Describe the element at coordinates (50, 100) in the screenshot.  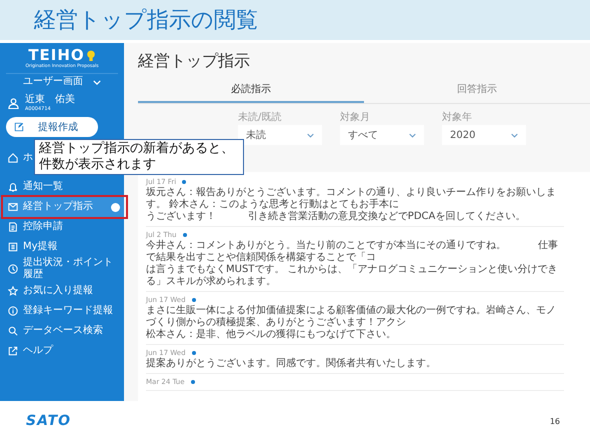
I see `user-name: 近東 佑美` at that location.